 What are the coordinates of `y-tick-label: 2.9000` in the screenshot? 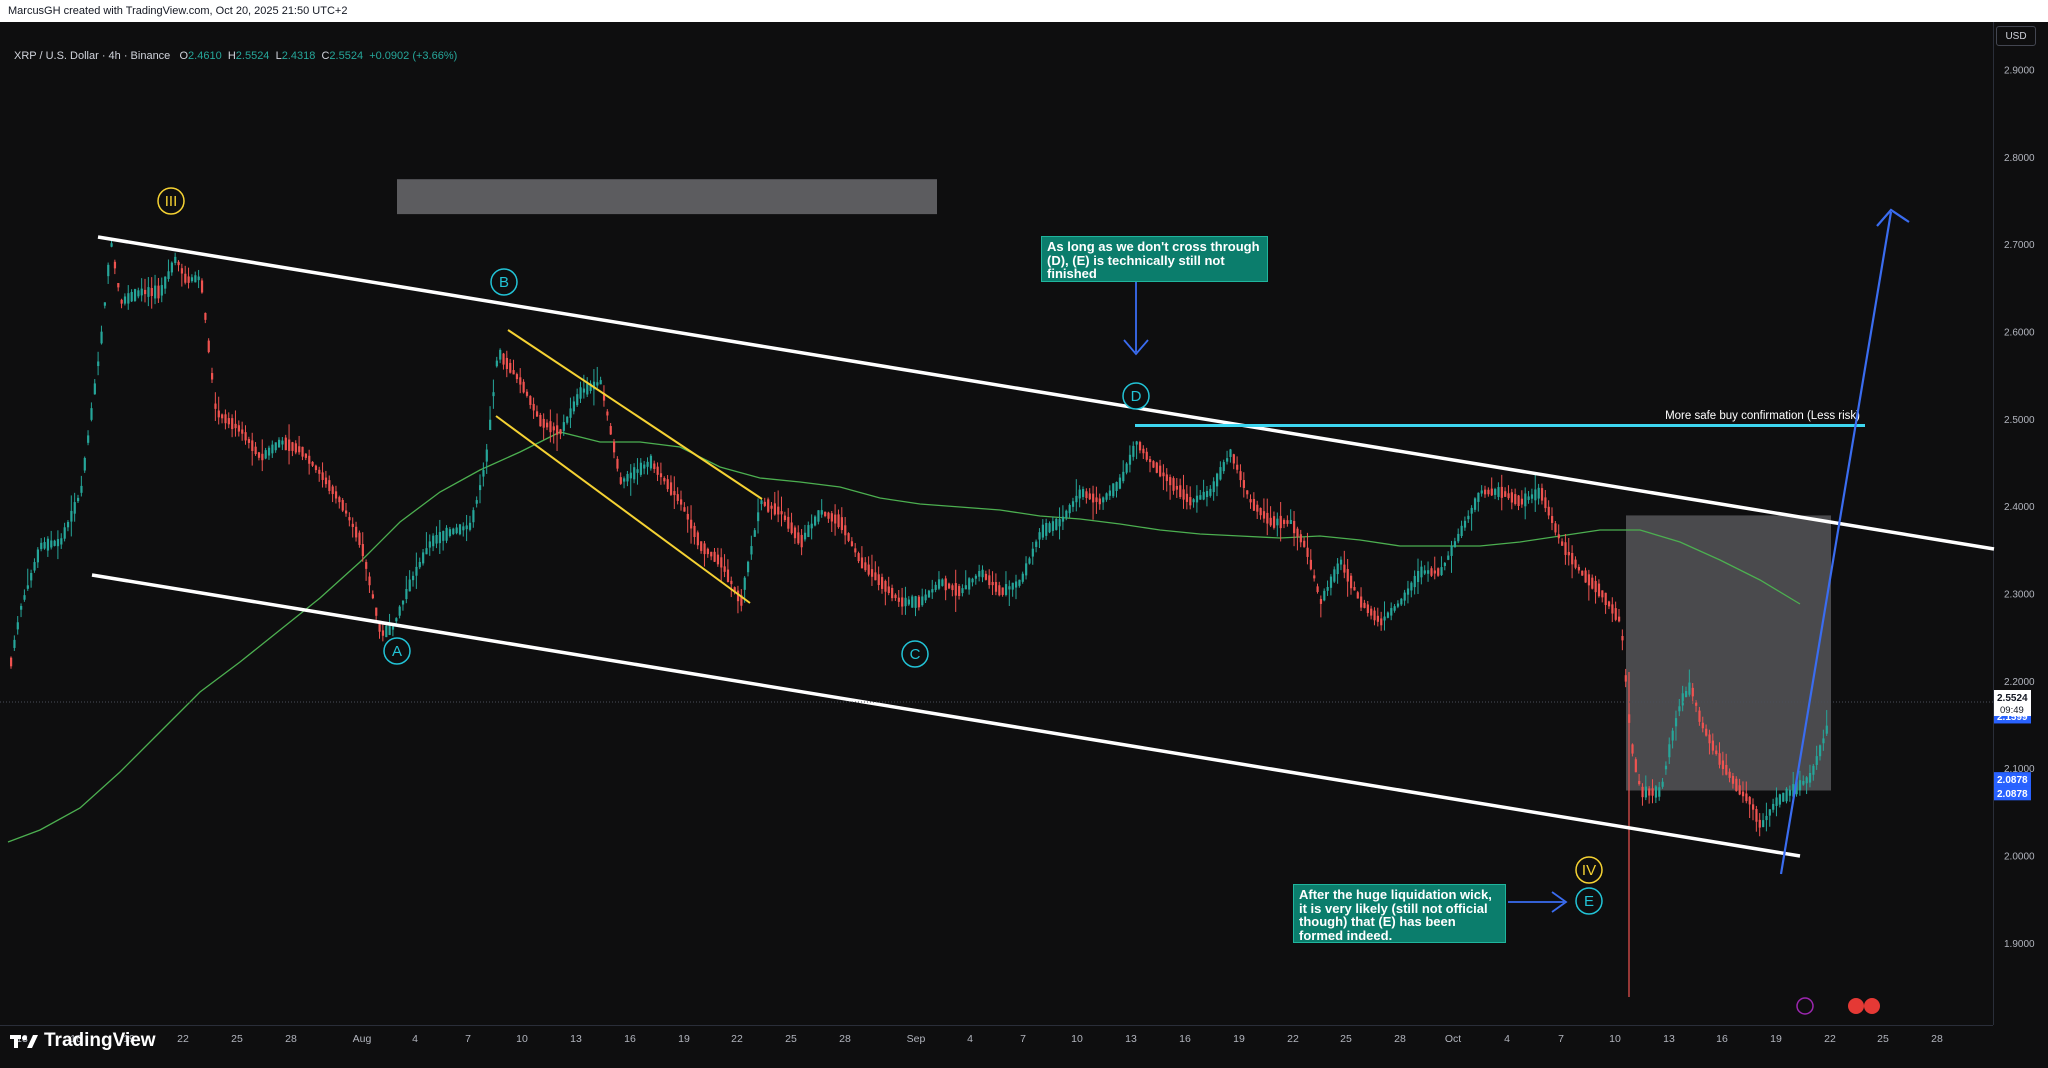 It's located at (2019, 71).